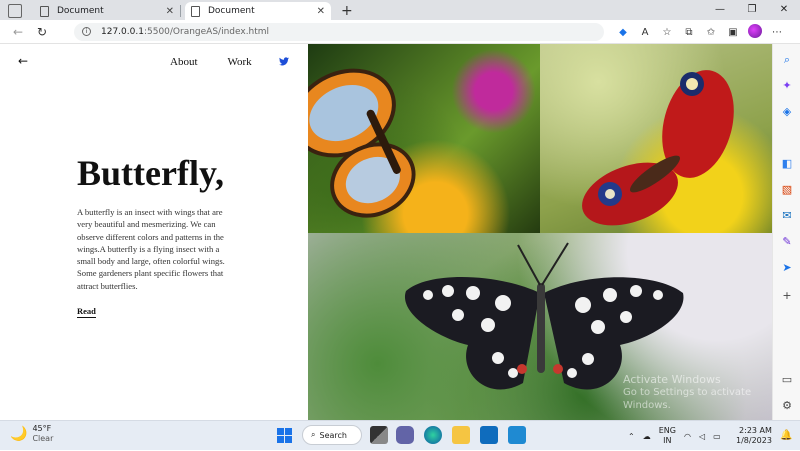 This screenshot has width=800, height=451. Describe the element at coordinates (755, 32) in the screenshot. I see `profile-avatar` at that location.